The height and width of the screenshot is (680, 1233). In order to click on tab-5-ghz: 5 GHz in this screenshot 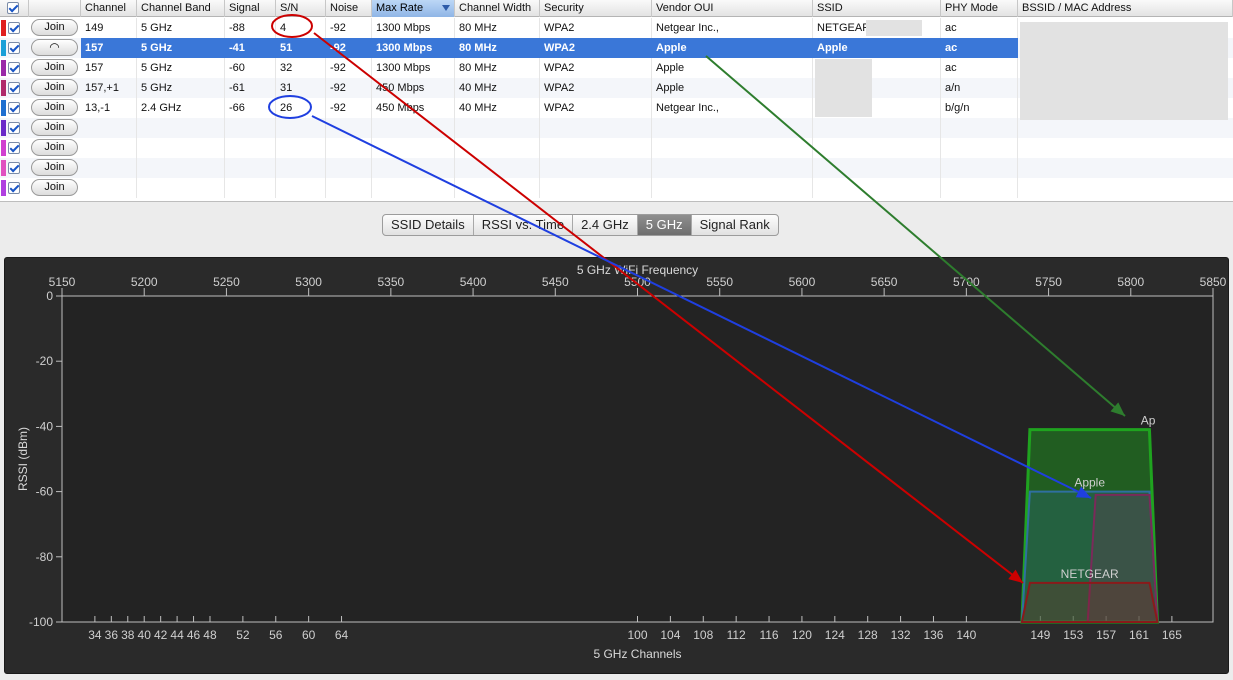, I will do `click(664, 225)`.